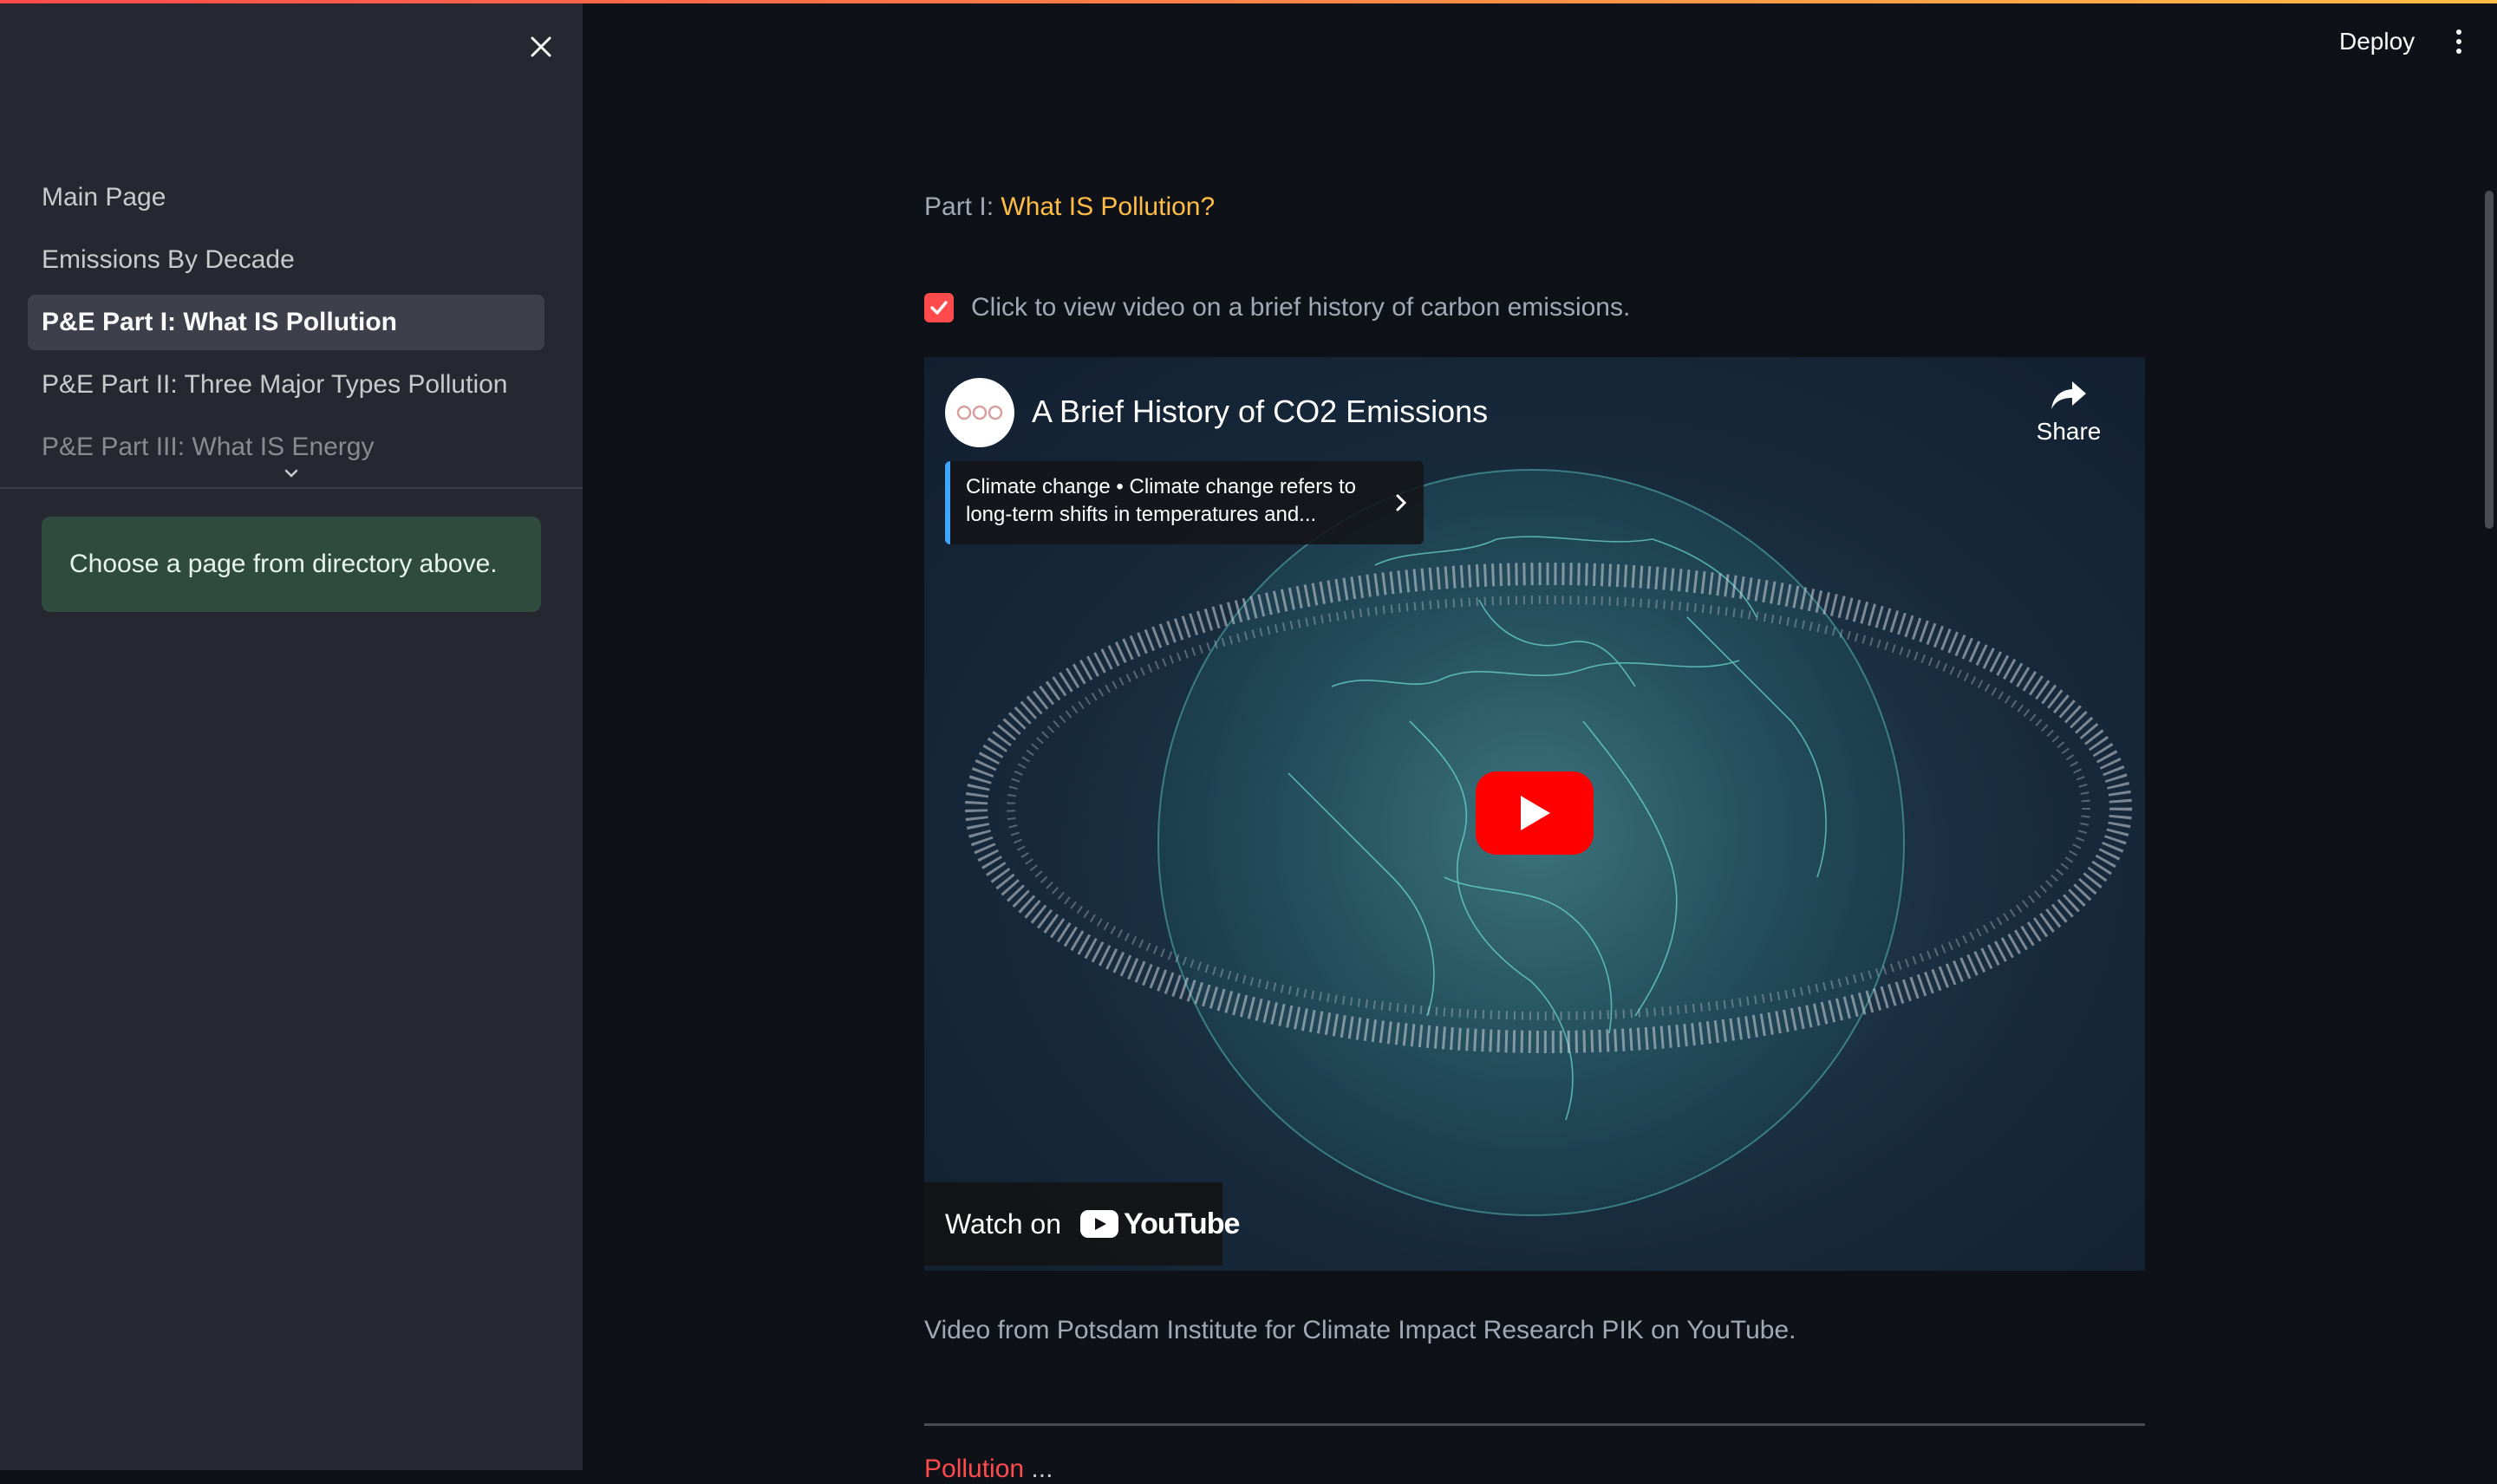  I want to click on sidebar-item-pollution-part-1: P&E Part I: What IS Pollution, so click(286, 322).